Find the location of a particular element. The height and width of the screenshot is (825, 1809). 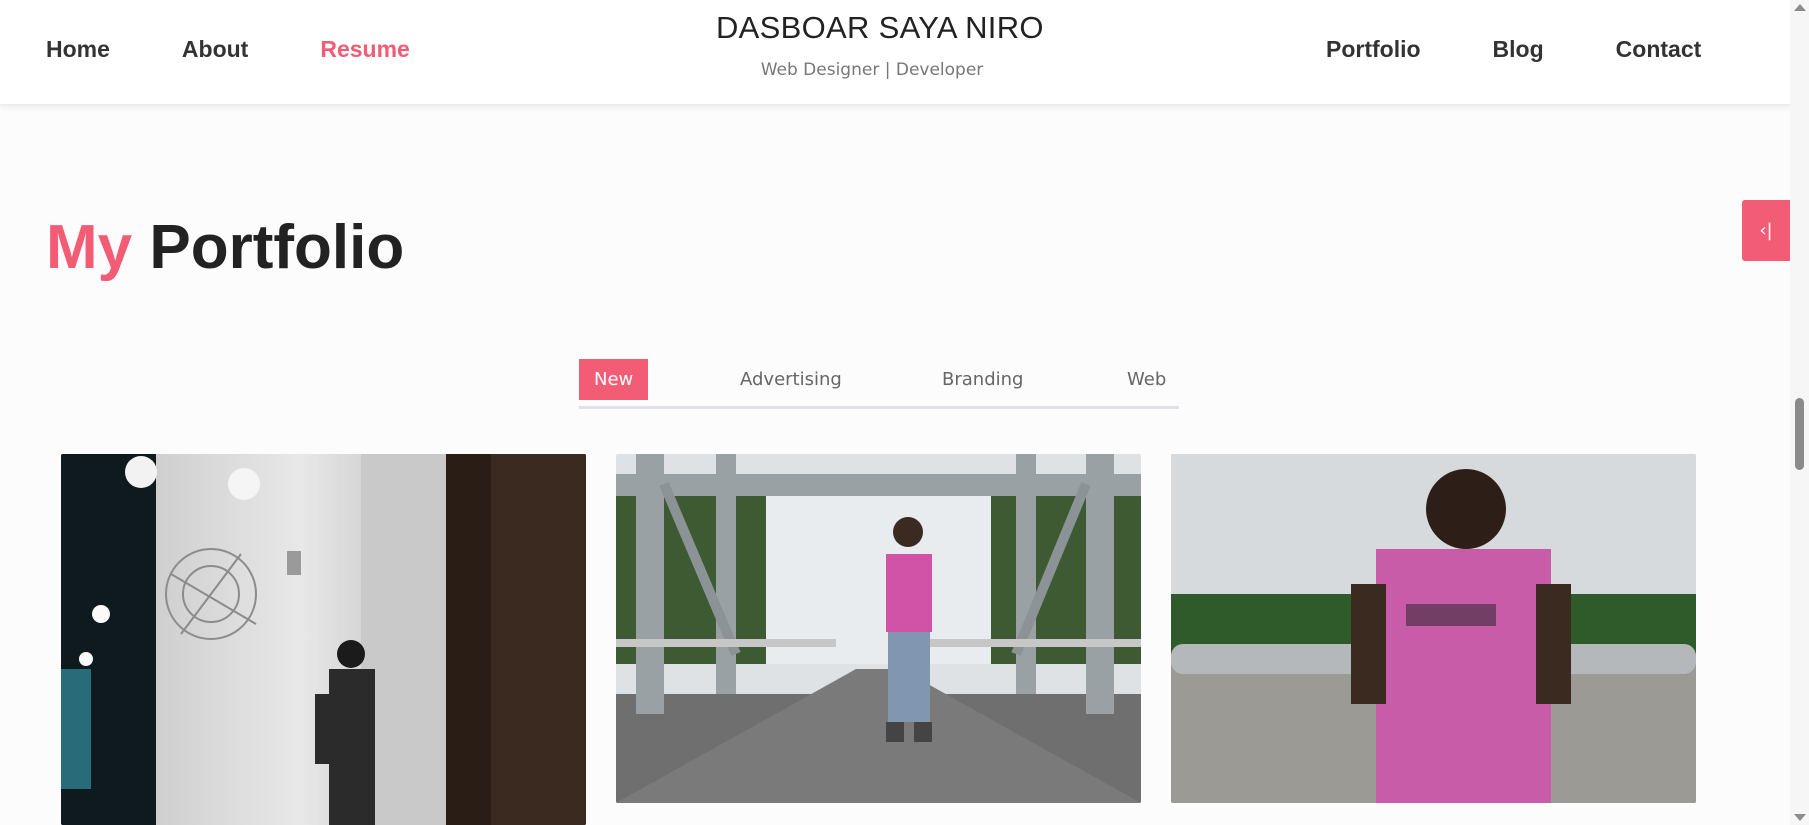

nav-link-home: Home is located at coordinates (78, 49).